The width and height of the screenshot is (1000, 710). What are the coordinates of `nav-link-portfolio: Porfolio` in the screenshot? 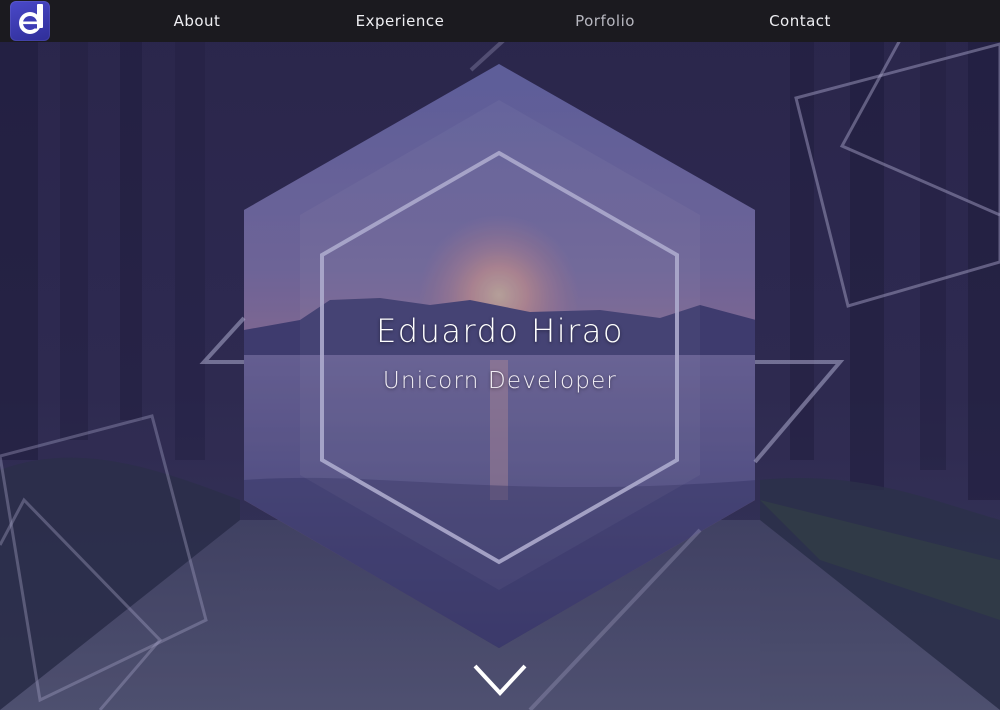 It's located at (605, 21).